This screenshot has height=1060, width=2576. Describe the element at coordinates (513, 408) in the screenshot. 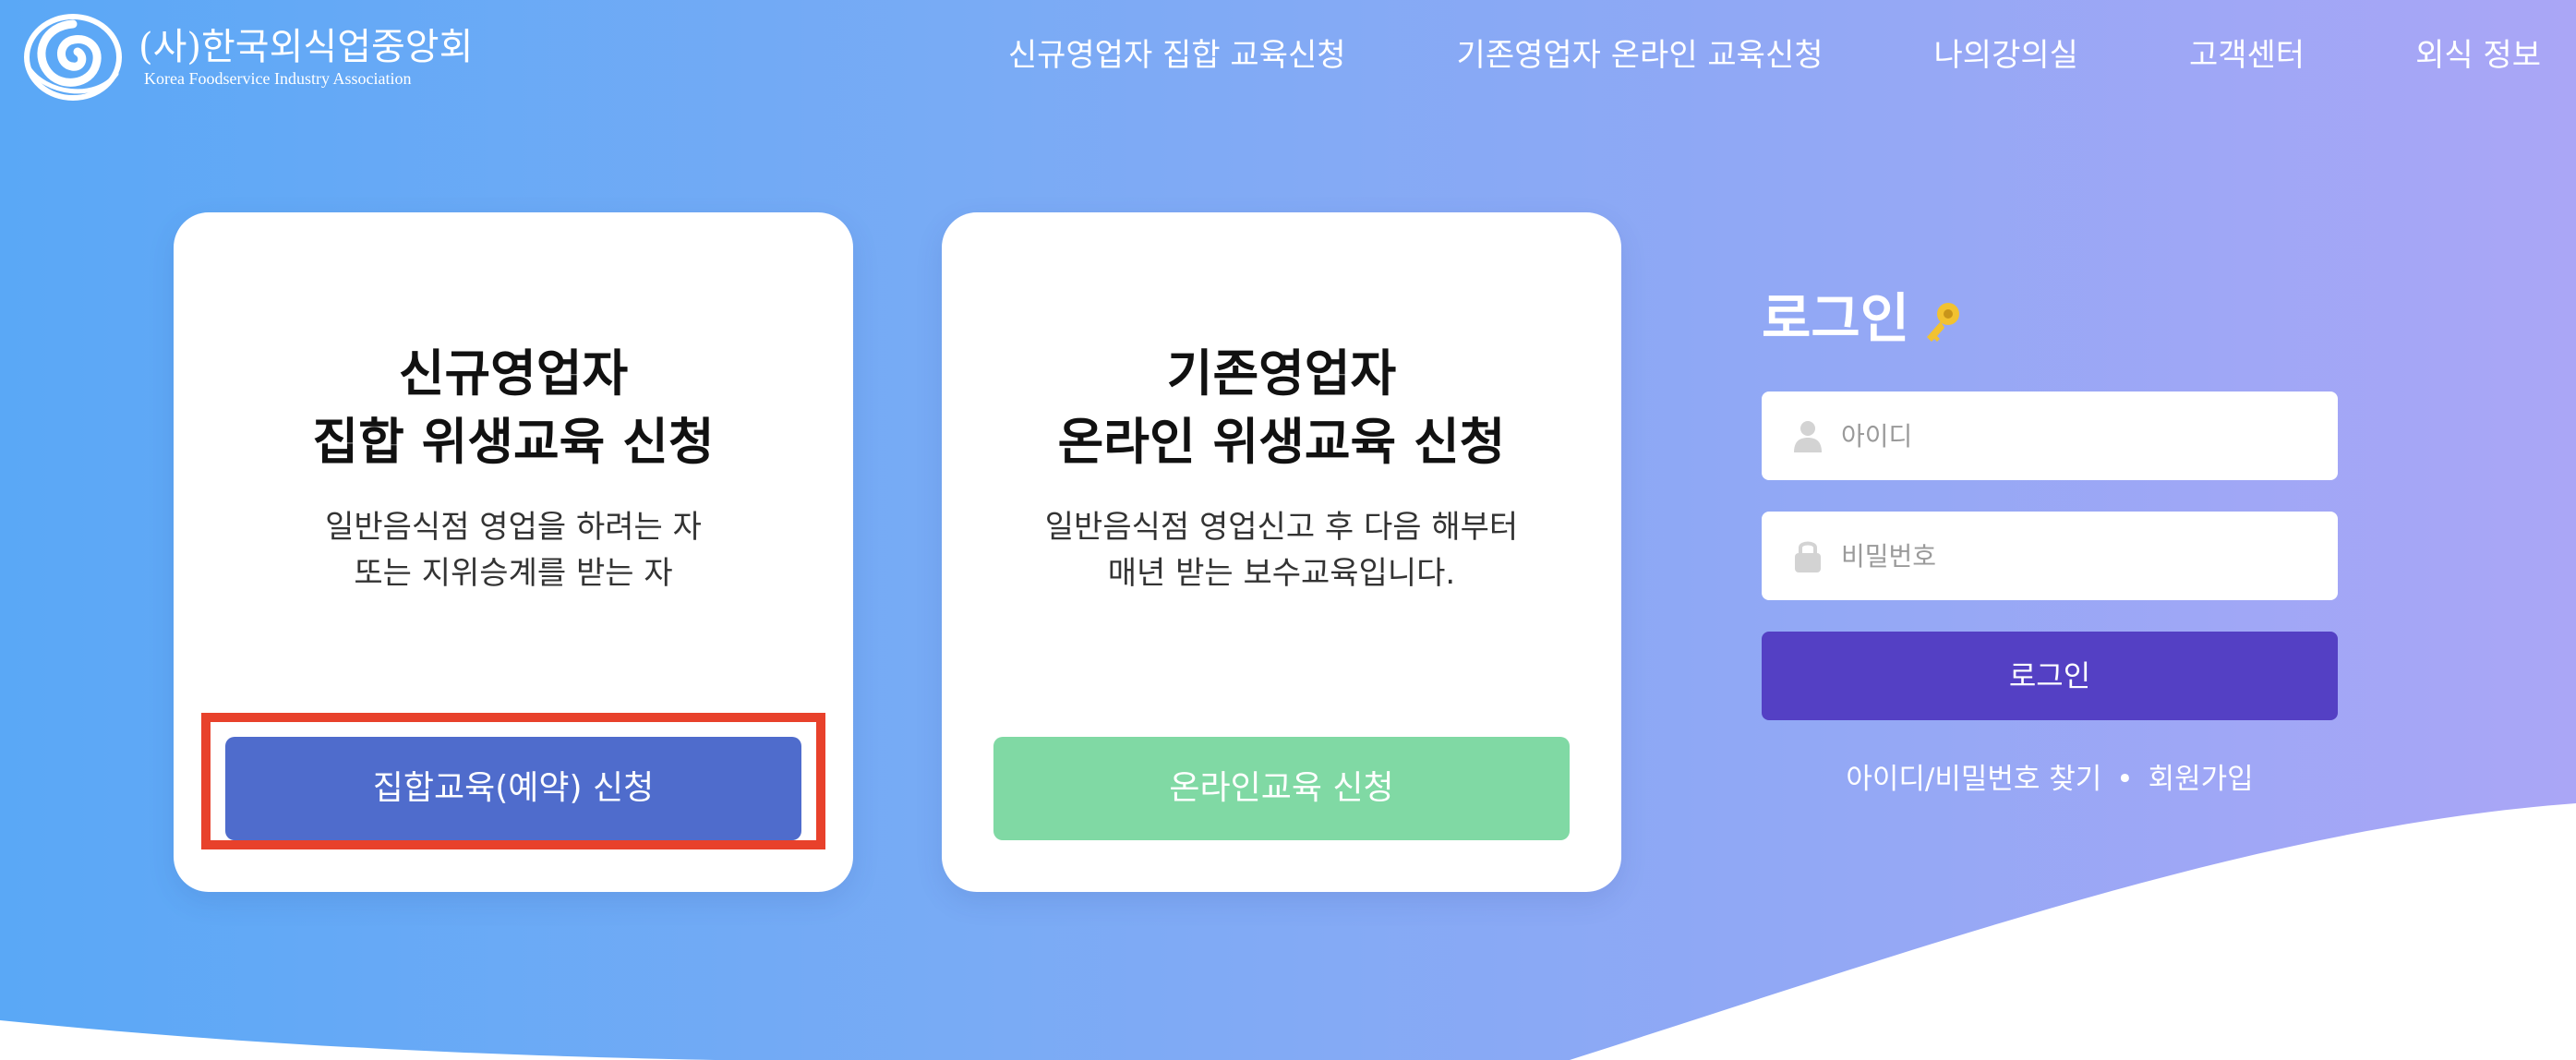

I see `card-title: 신규영업자 집합 위생교육 신청` at that location.